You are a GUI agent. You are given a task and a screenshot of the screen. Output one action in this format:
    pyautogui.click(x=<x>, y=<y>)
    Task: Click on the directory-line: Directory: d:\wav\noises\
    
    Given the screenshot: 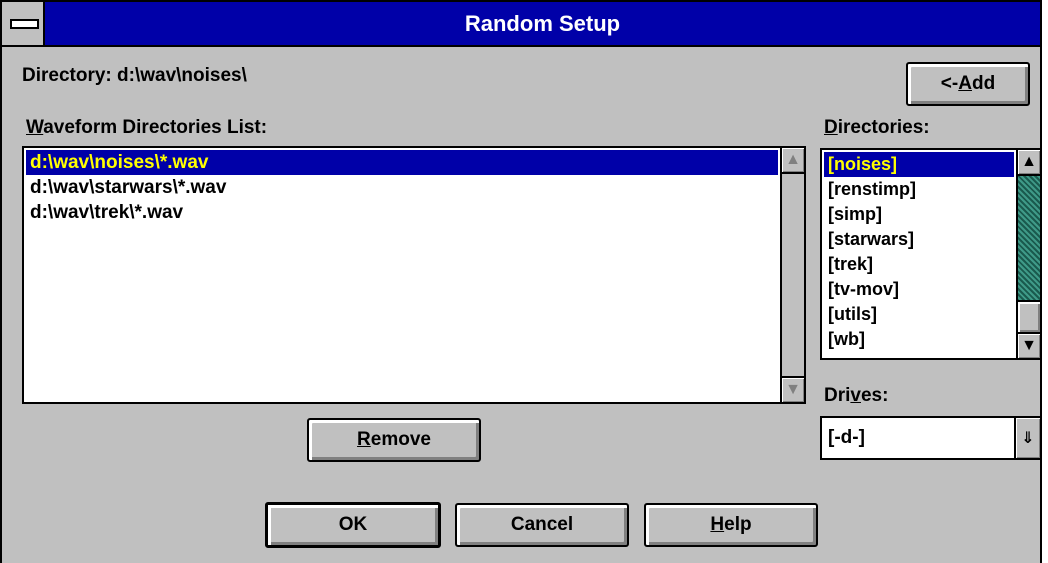 What is the action you would take?
    pyautogui.click(x=134, y=76)
    